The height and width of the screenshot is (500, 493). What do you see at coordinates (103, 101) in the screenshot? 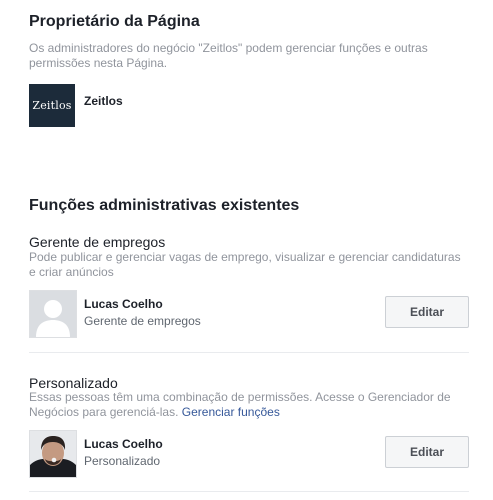
I see `business-name: Zeitlos` at bounding box center [103, 101].